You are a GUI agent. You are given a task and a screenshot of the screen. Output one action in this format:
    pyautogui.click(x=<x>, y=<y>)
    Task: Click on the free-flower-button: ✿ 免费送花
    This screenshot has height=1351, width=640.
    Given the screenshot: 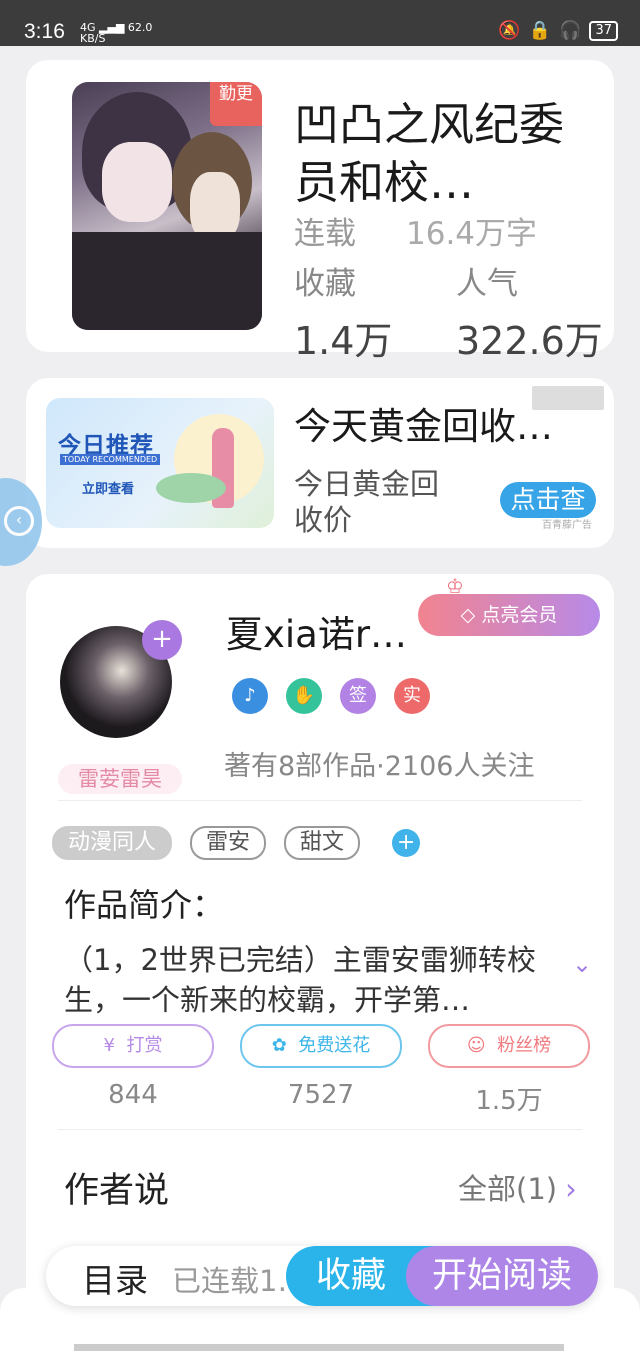 What is the action you would take?
    pyautogui.click(x=321, y=1046)
    